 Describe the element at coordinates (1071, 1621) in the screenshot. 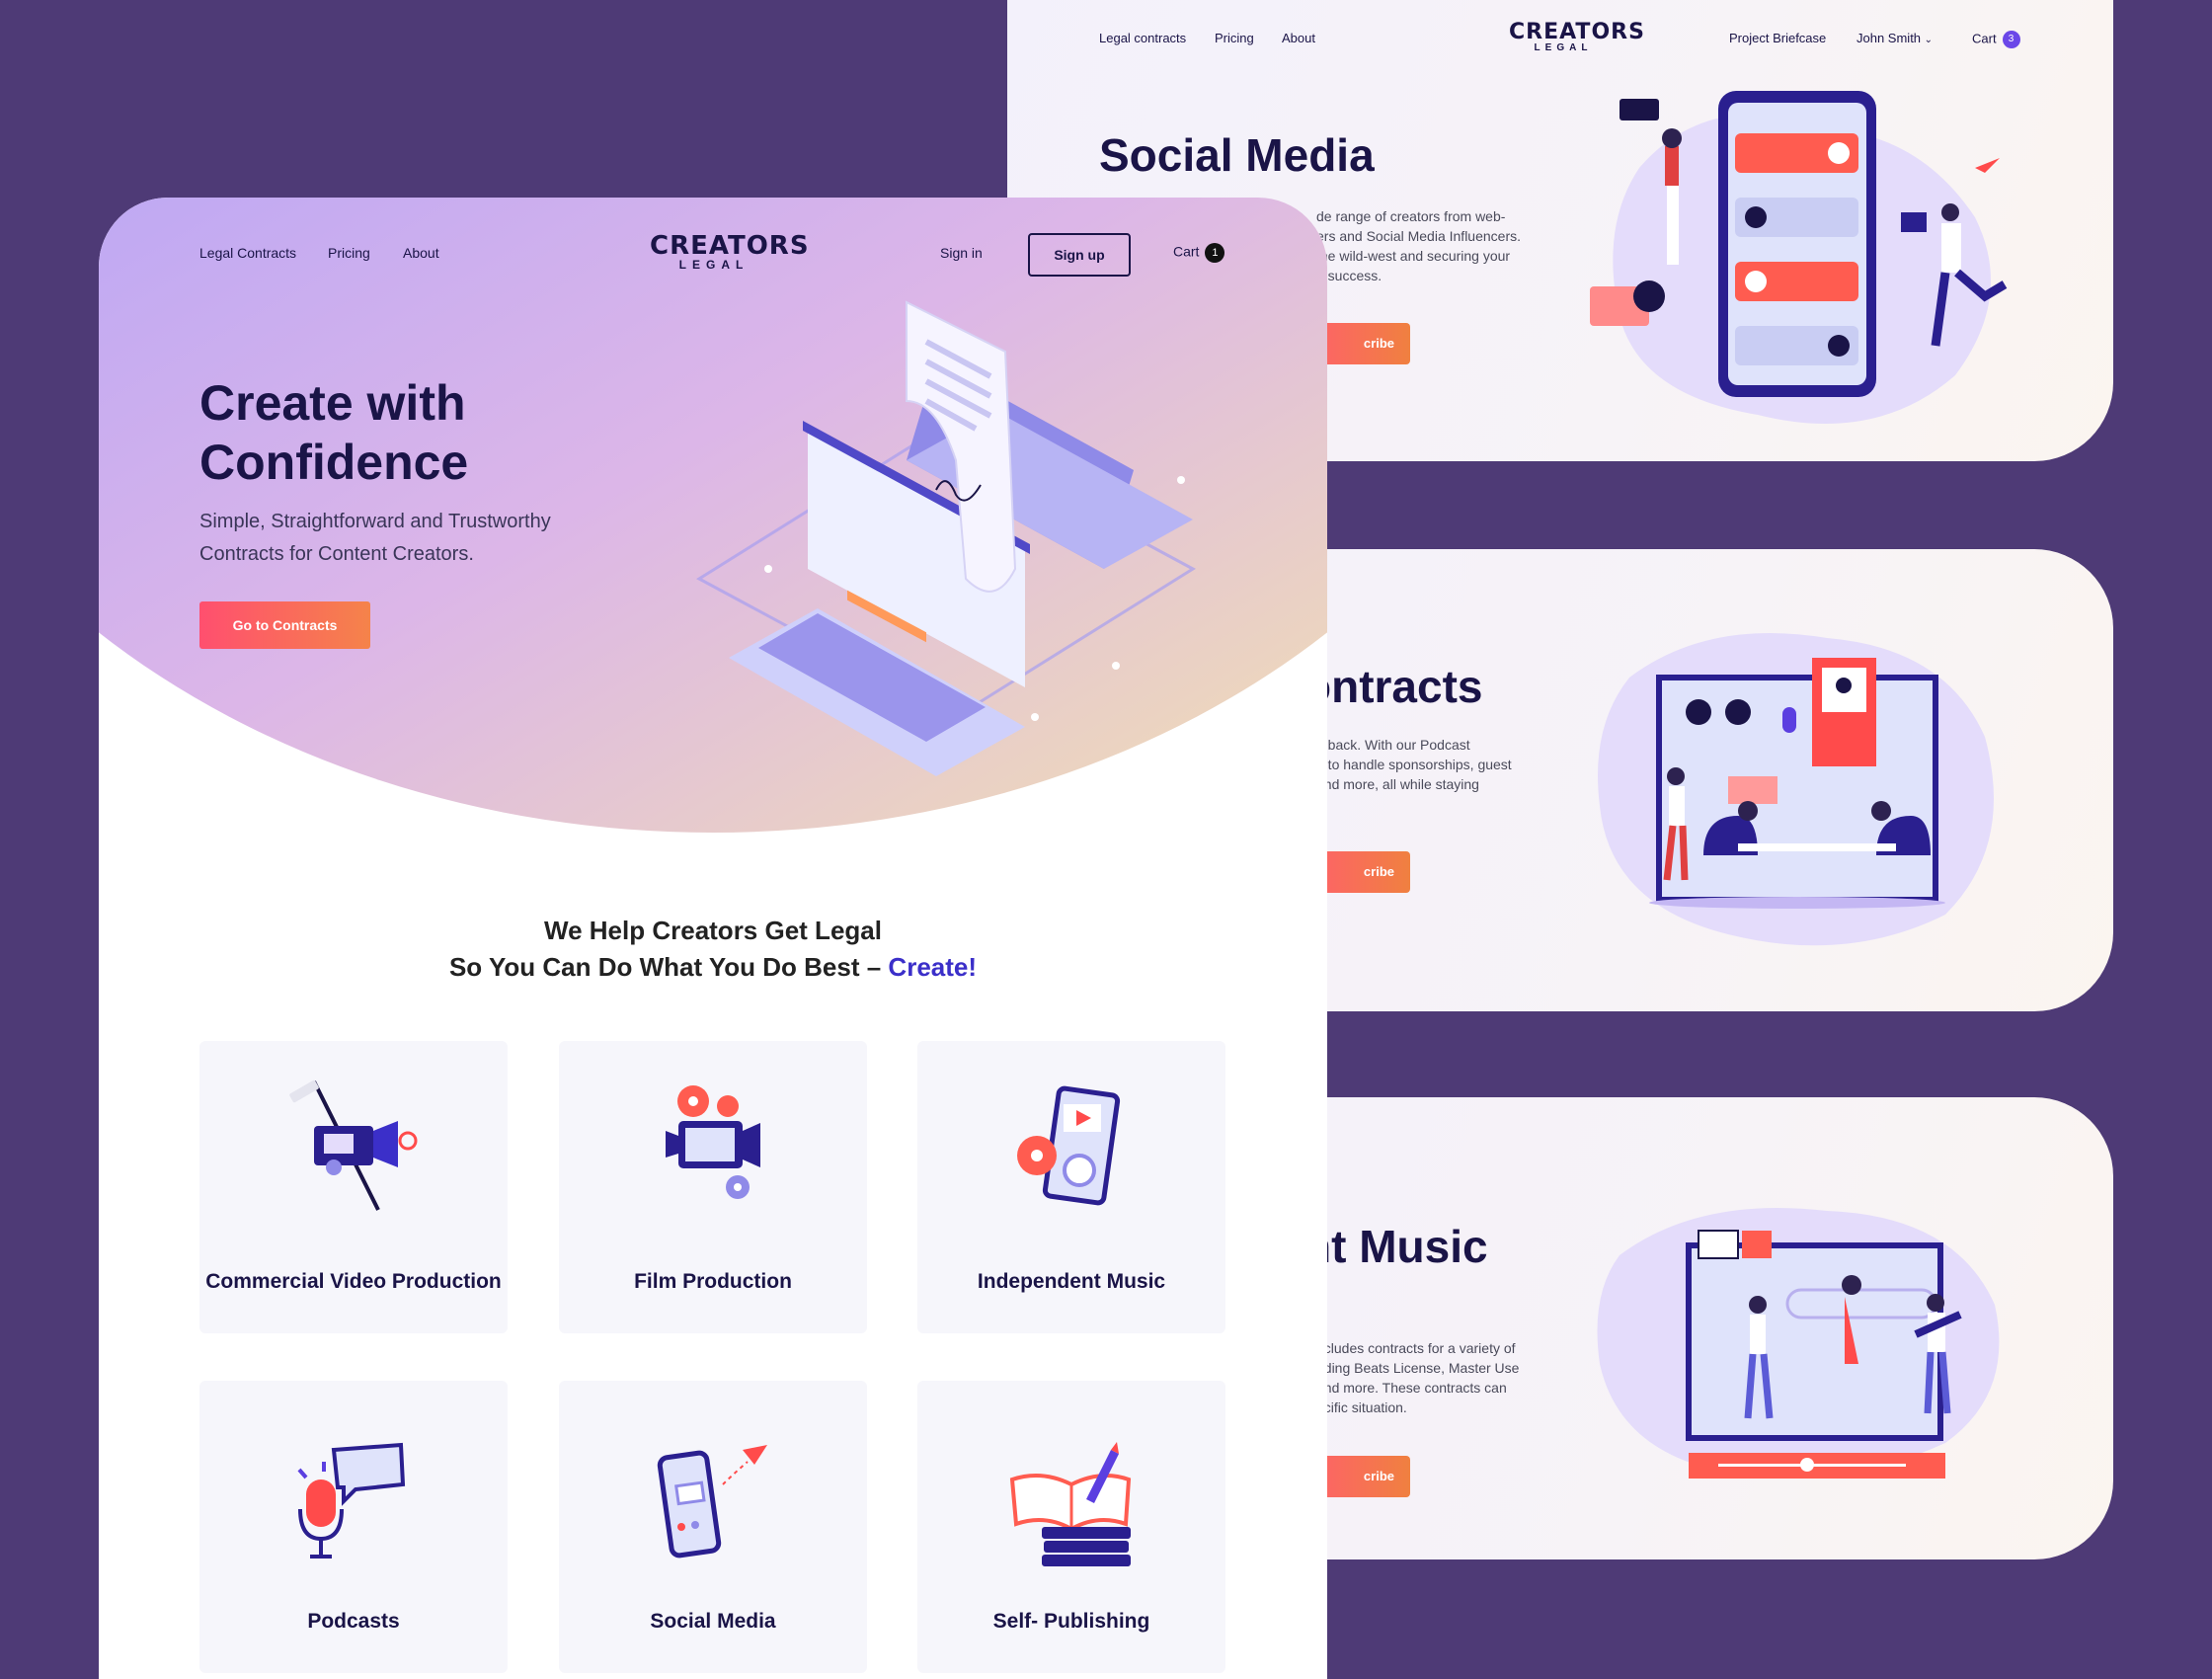

I see `card-label: Self- Publishing` at that location.